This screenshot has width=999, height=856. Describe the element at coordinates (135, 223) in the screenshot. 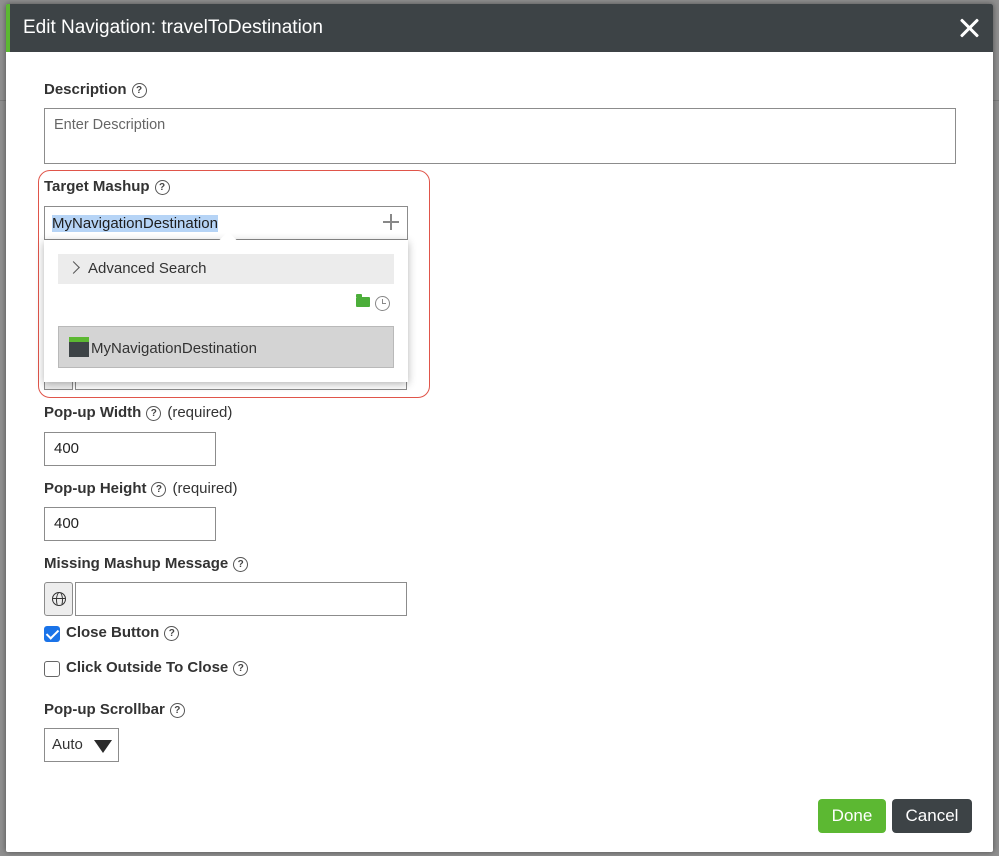

I see `target-mashup-value: MyNavigationDestination` at that location.